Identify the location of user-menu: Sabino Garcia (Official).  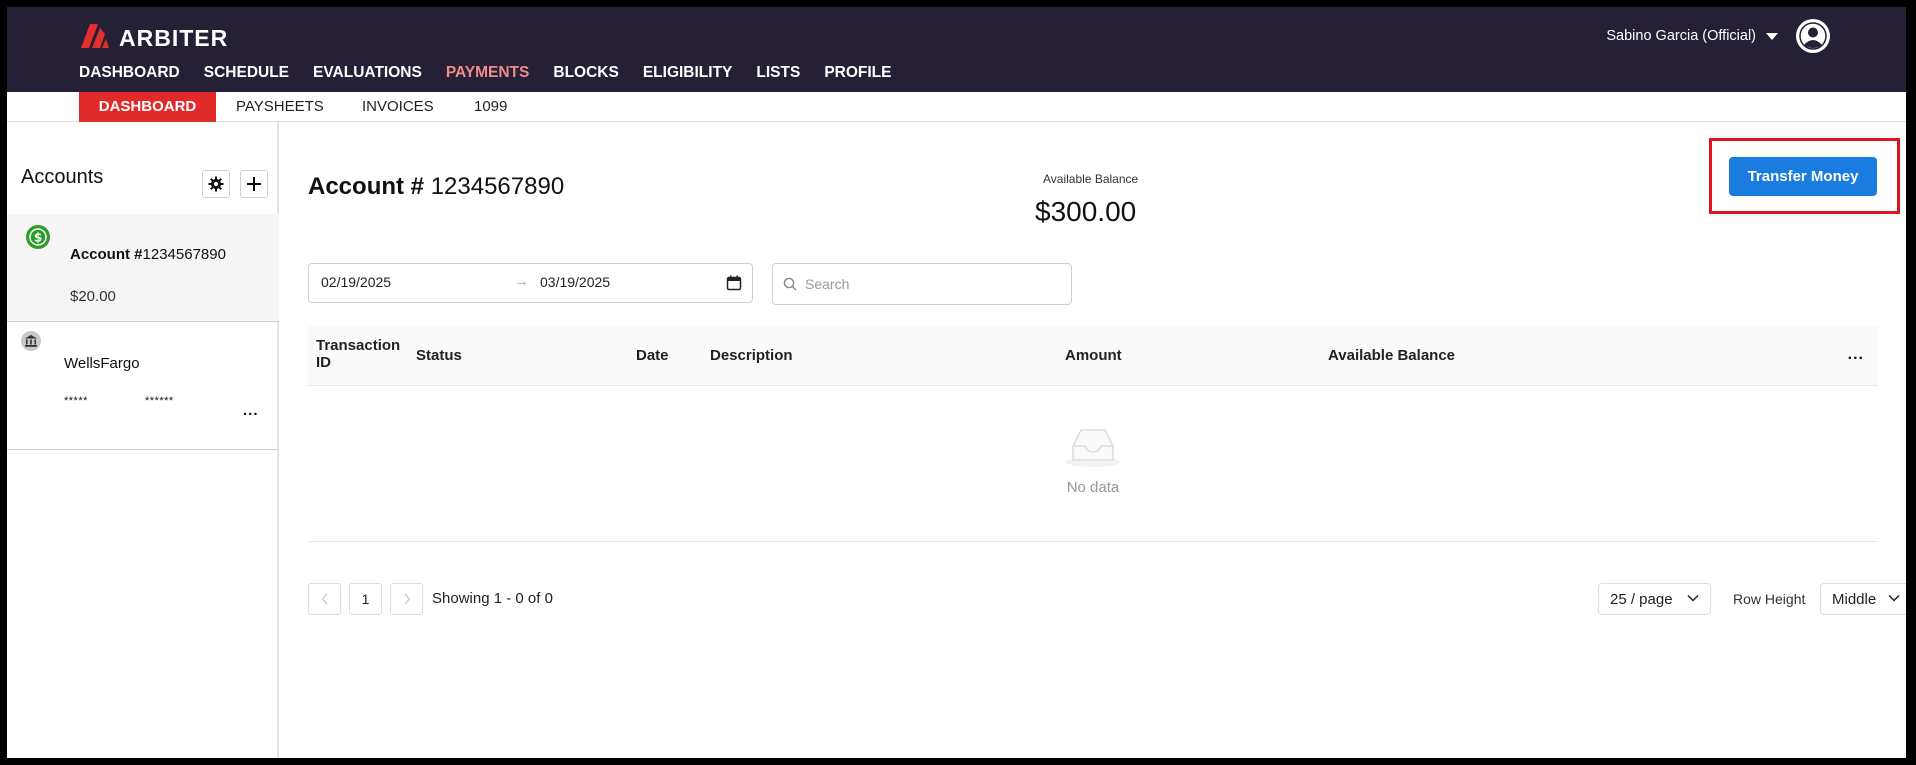
(1718, 36).